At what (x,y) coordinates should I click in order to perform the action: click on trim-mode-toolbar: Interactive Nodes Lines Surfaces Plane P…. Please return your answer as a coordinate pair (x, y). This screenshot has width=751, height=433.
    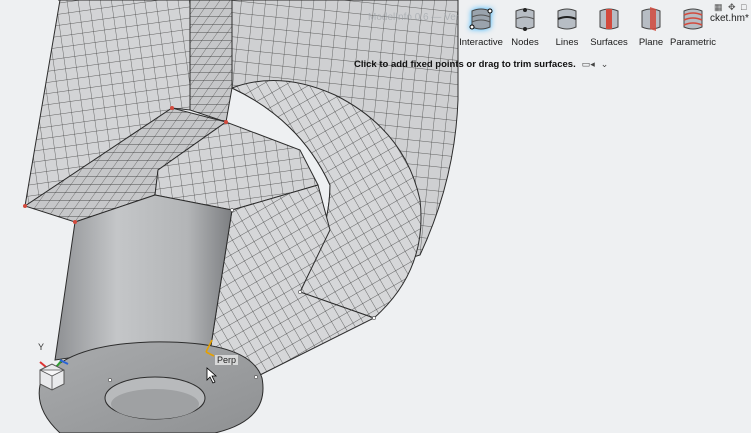
    Looking at the image, I should click on (587, 29).